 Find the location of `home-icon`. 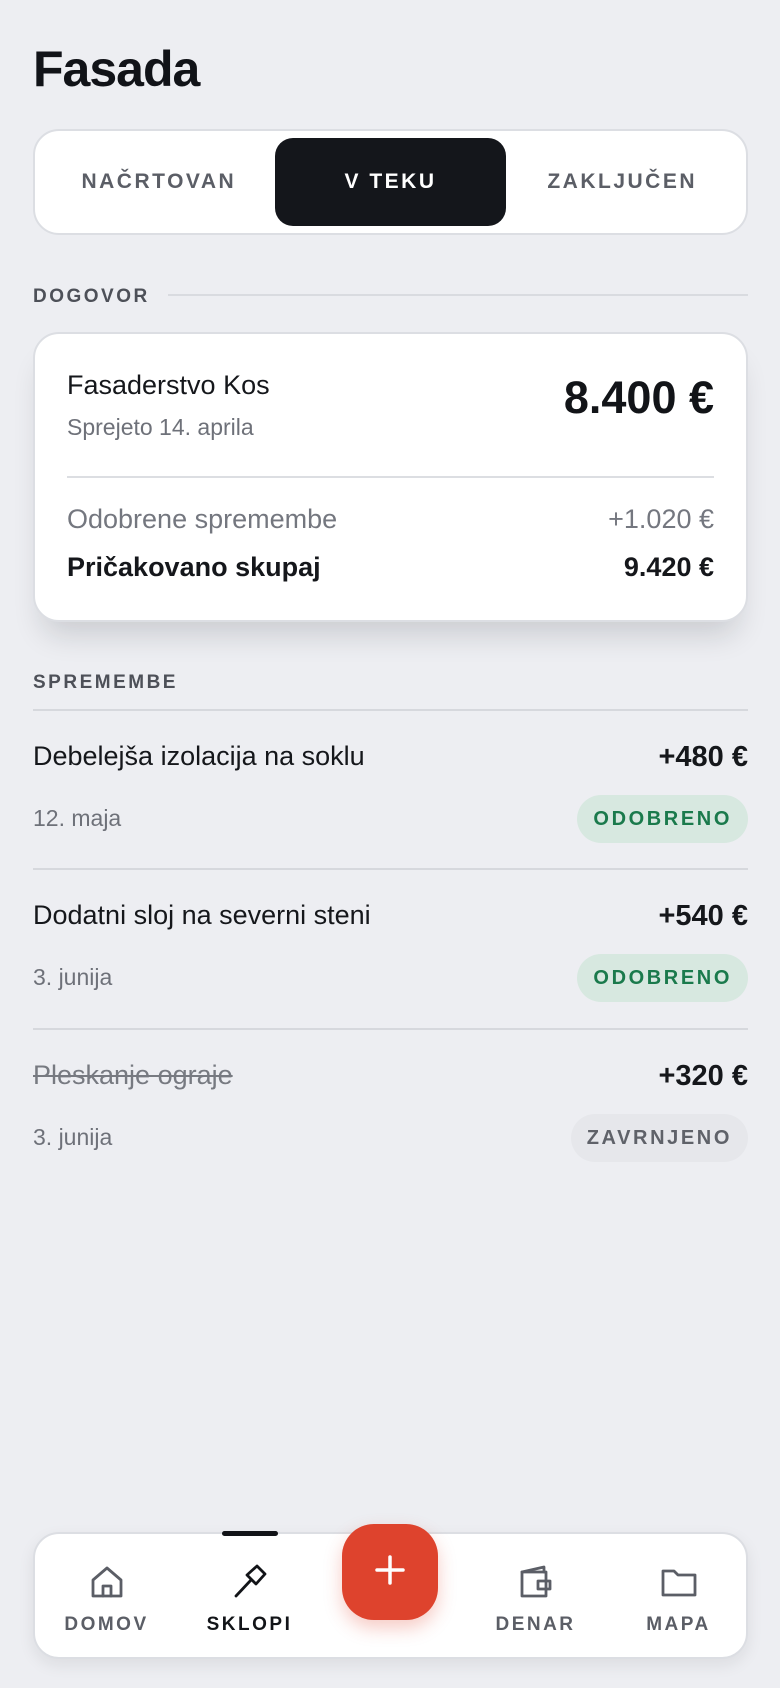

home-icon is located at coordinates (107, 1582).